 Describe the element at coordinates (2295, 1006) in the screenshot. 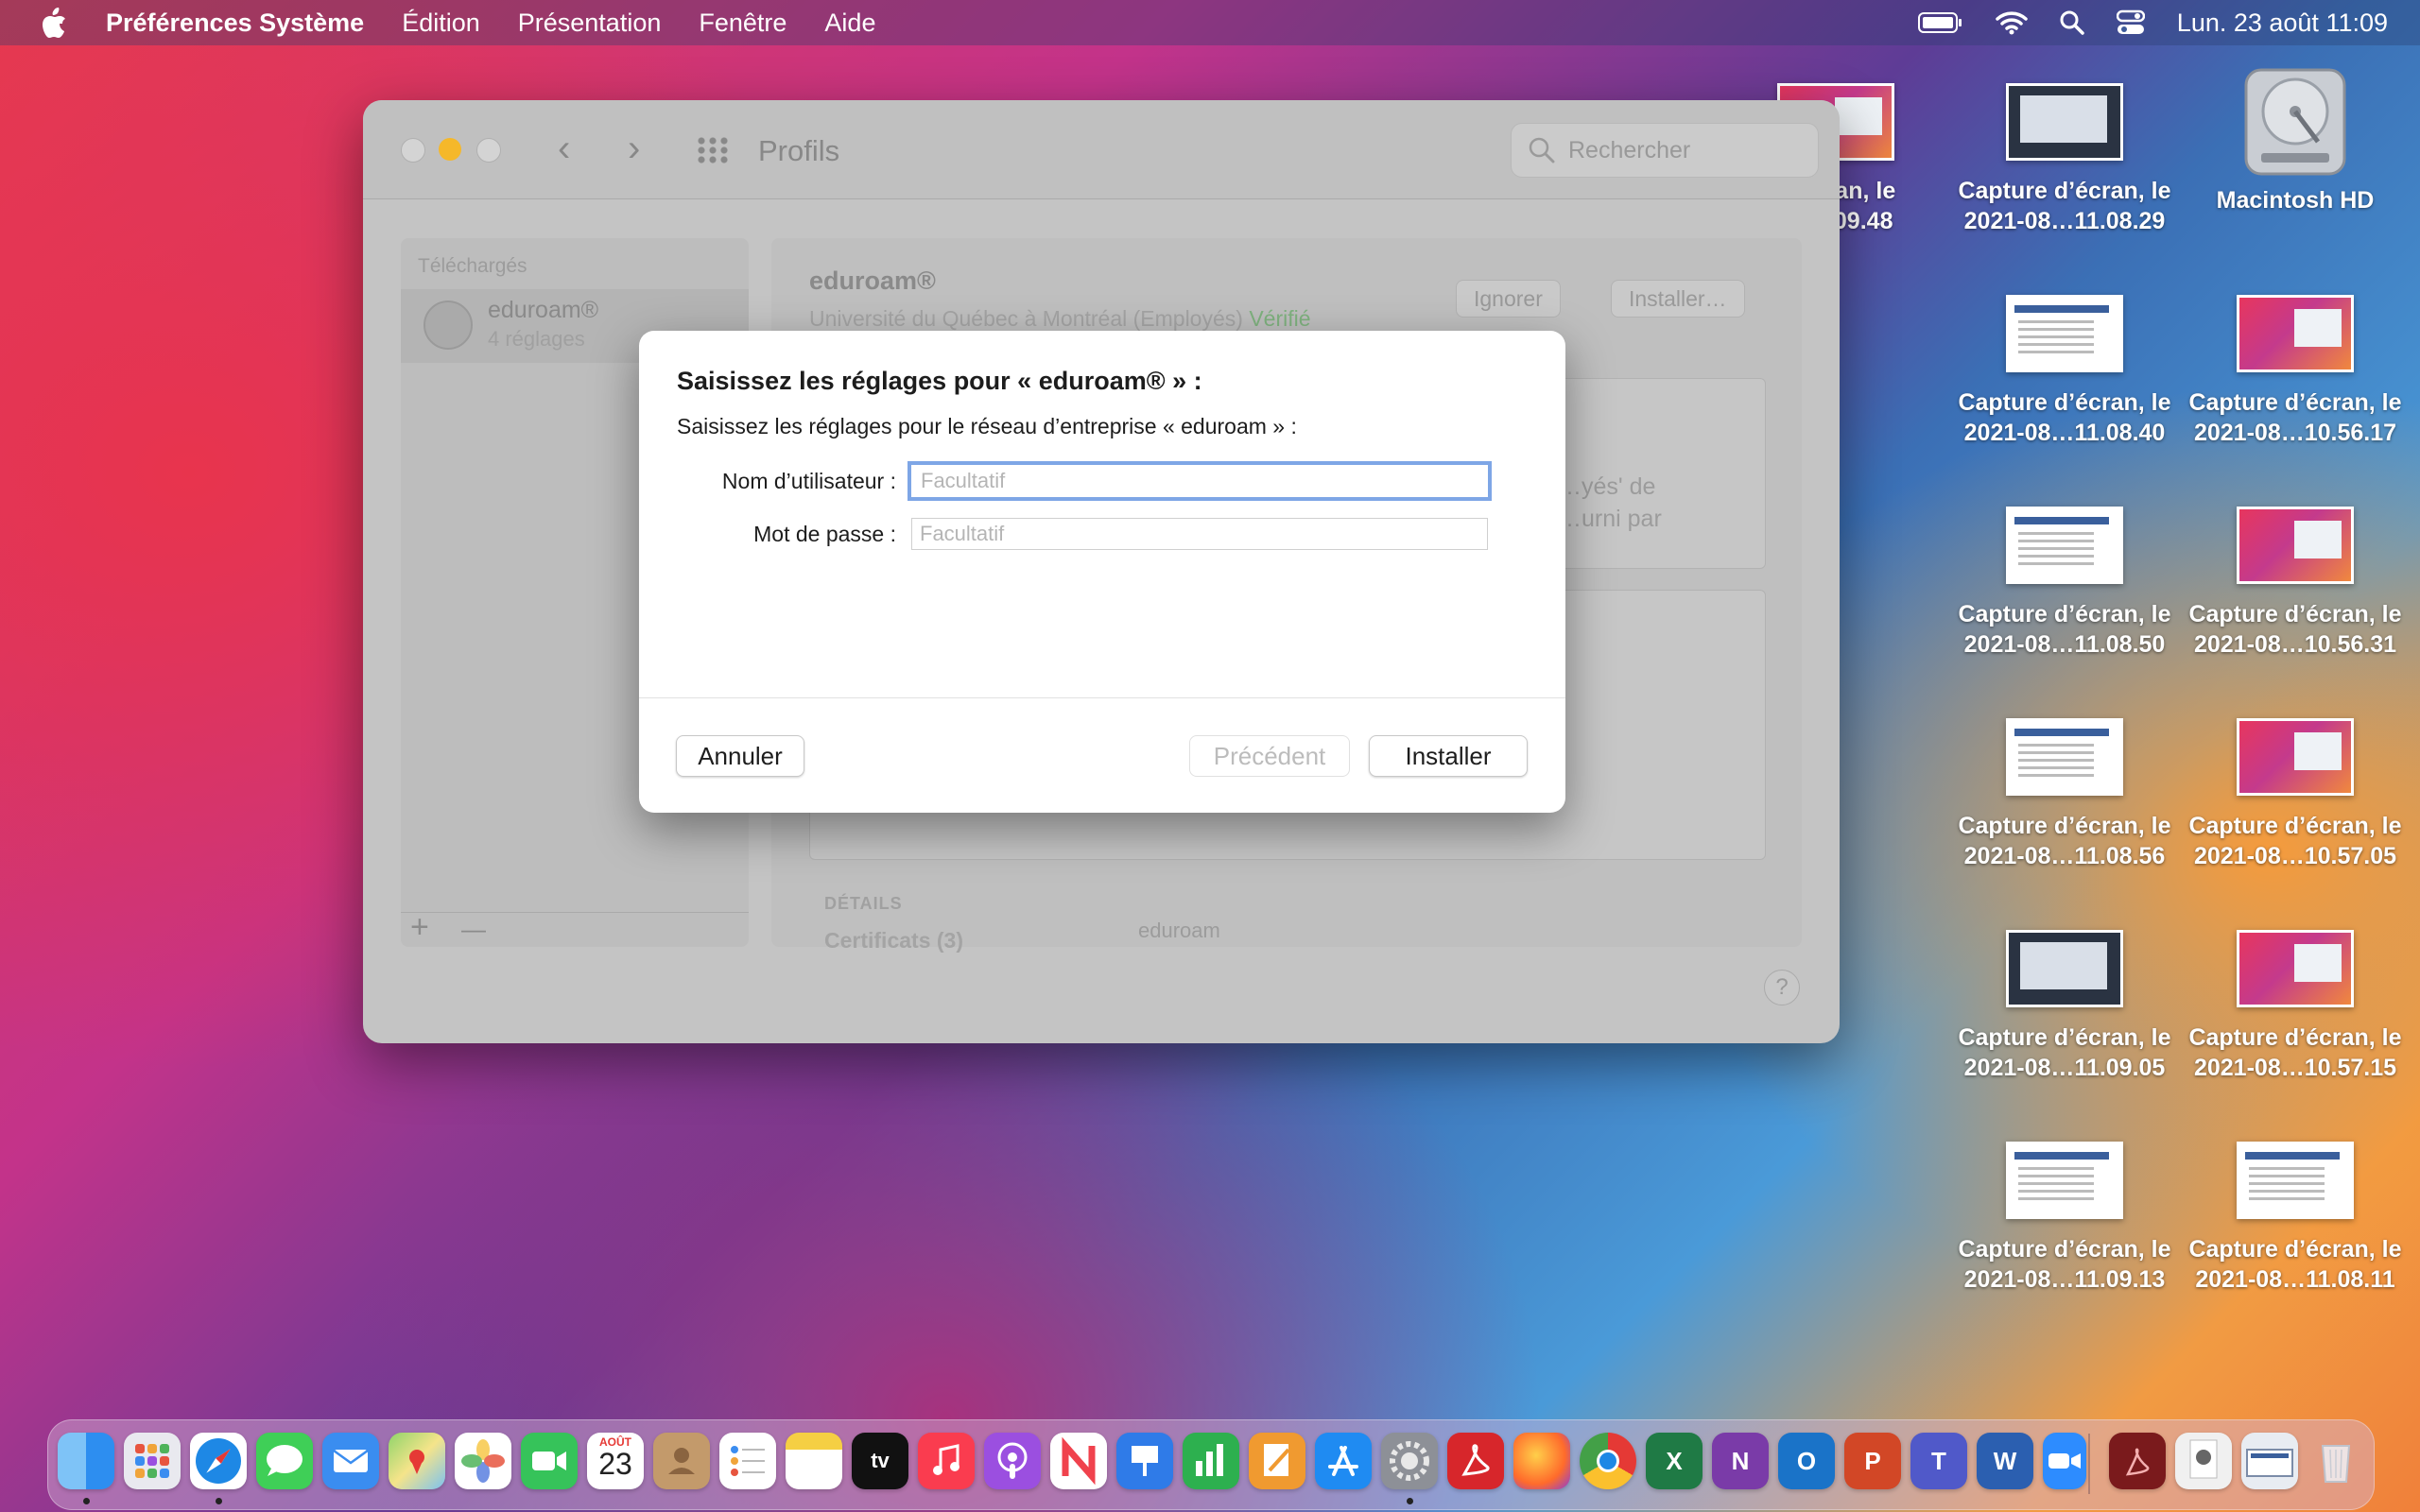

I see `desktop-icon-screenshot: Capture d’écran, le 2021-08…10.57.15` at that location.